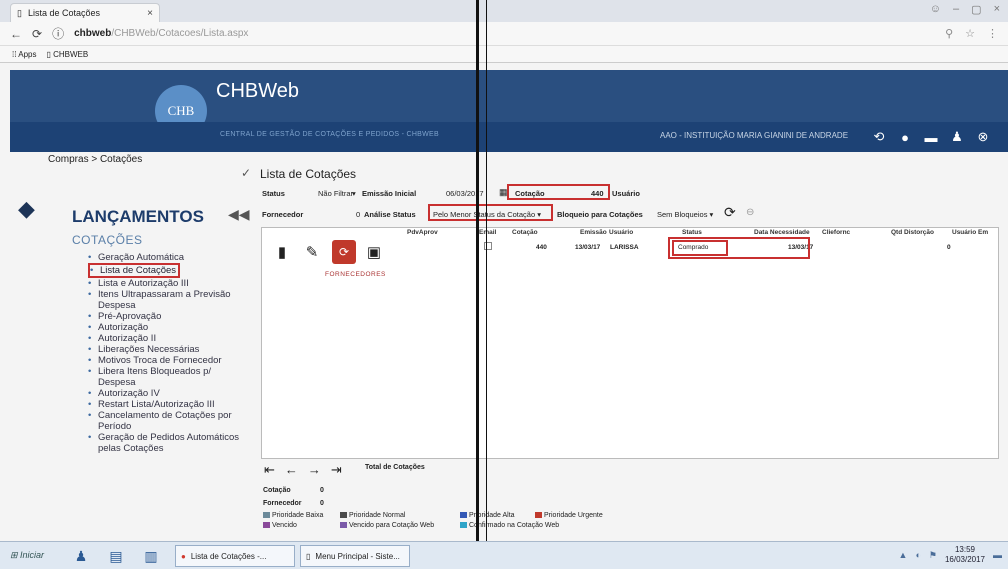  I want to click on col-header: Status, so click(692, 232).